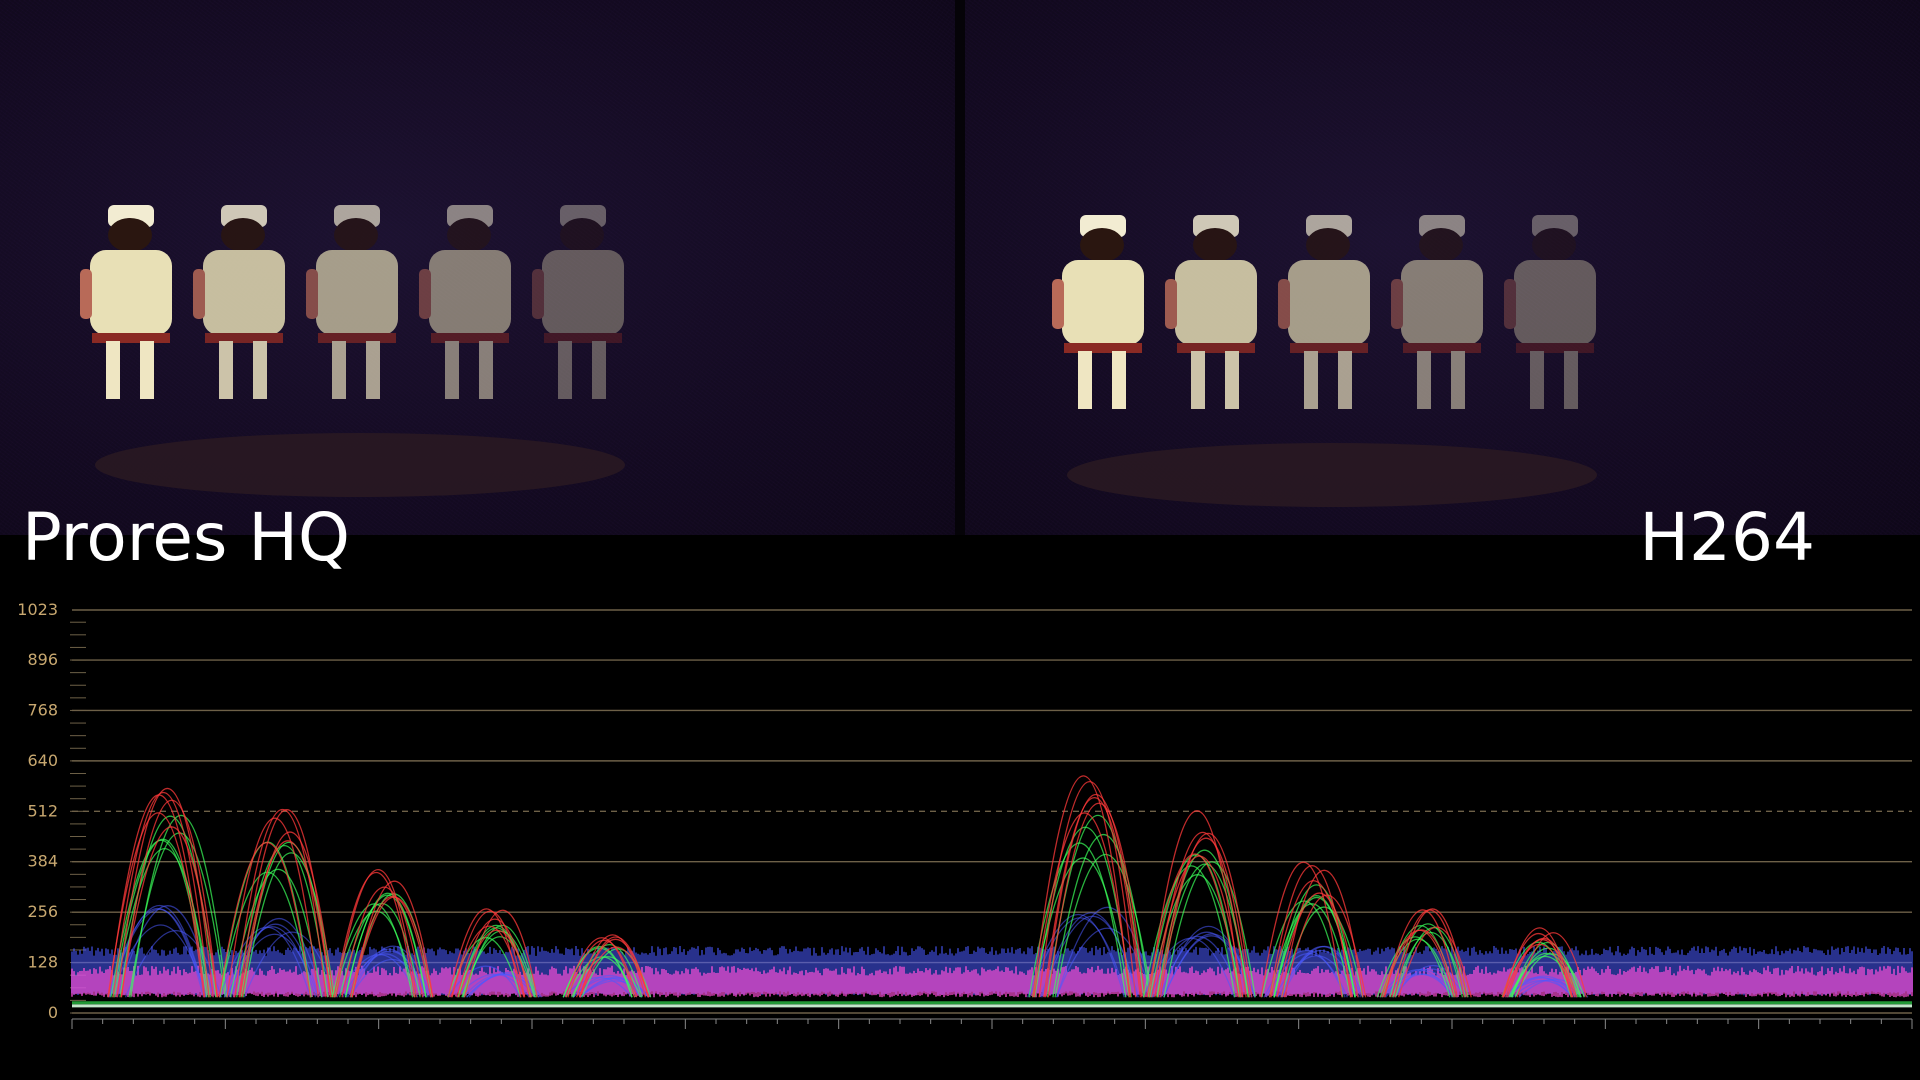  What do you see at coordinates (37, 609) in the screenshot?
I see `y-tick-label: 1023` at bounding box center [37, 609].